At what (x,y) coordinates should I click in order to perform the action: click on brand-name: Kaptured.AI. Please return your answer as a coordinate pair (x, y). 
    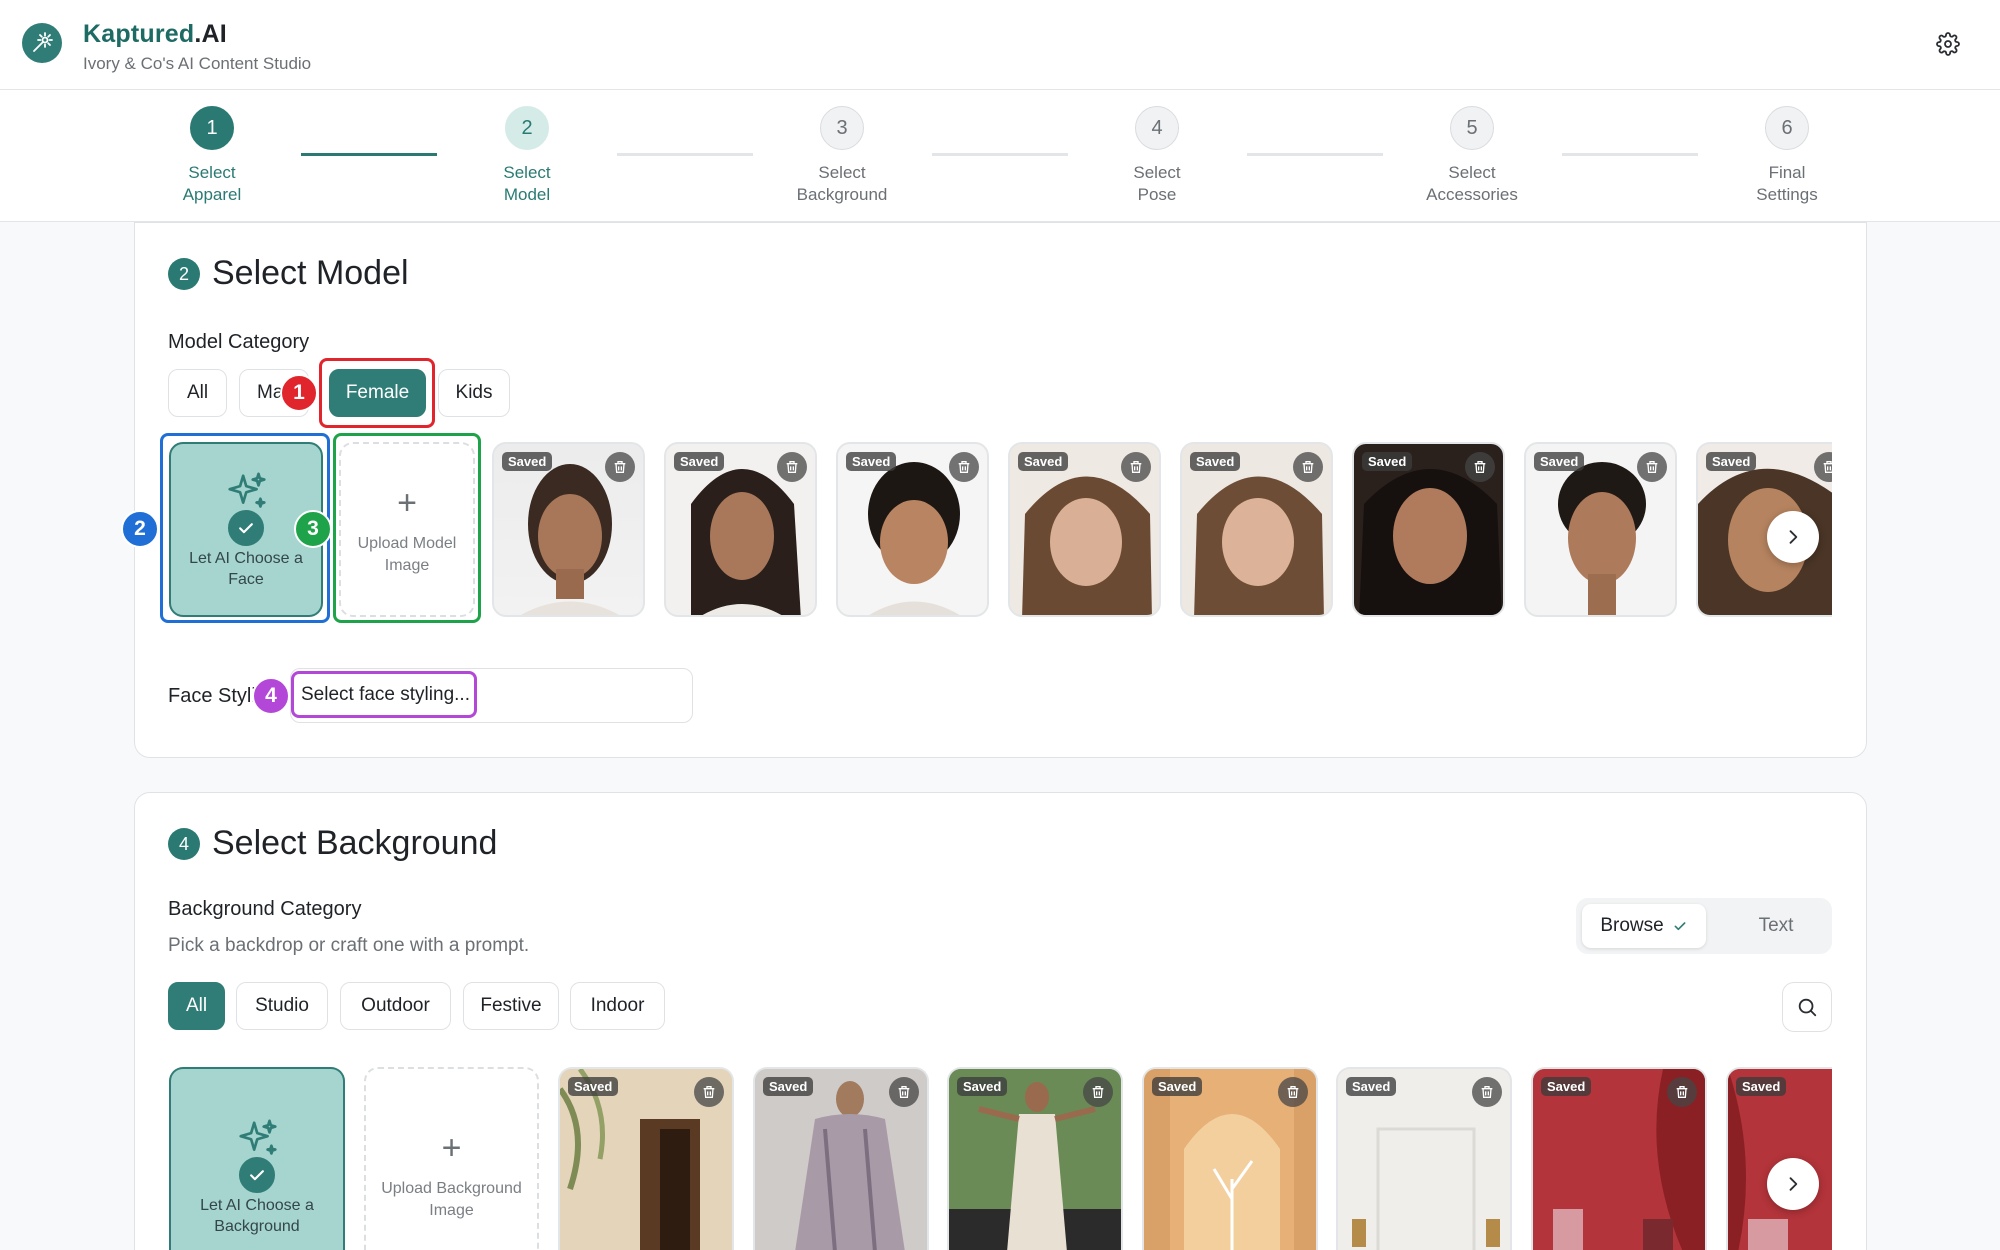
    Looking at the image, I should click on (155, 34).